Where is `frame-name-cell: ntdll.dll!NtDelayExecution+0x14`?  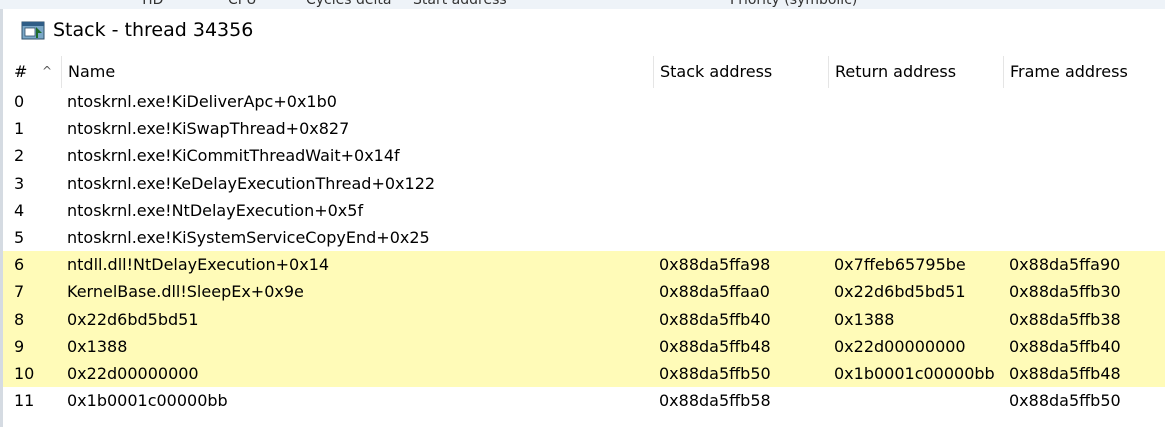 frame-name-cell: ntdll.dll!NtDelayExecution+0x14 is located at coordinates (198, 265).